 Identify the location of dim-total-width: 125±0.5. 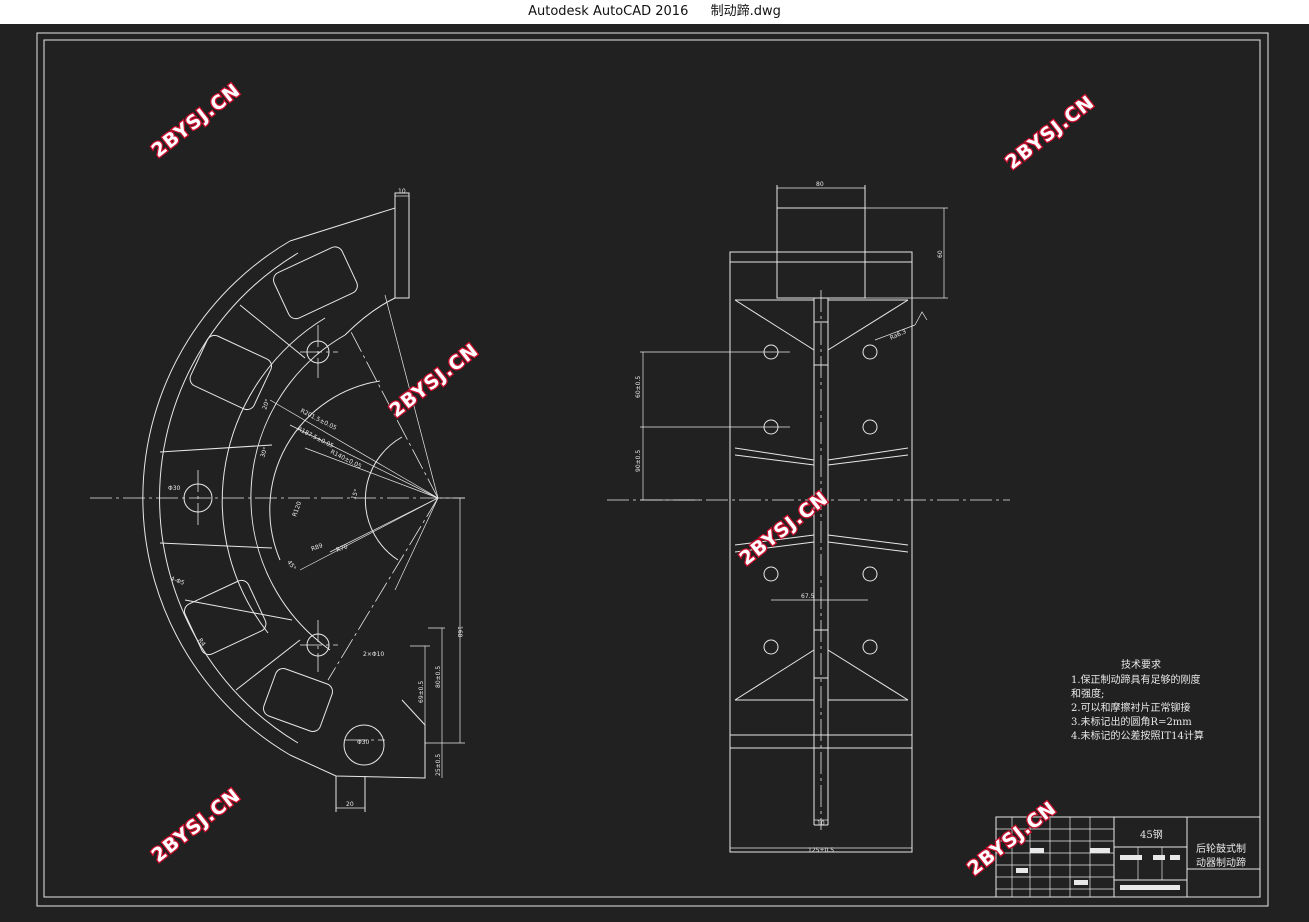
(821, 850).